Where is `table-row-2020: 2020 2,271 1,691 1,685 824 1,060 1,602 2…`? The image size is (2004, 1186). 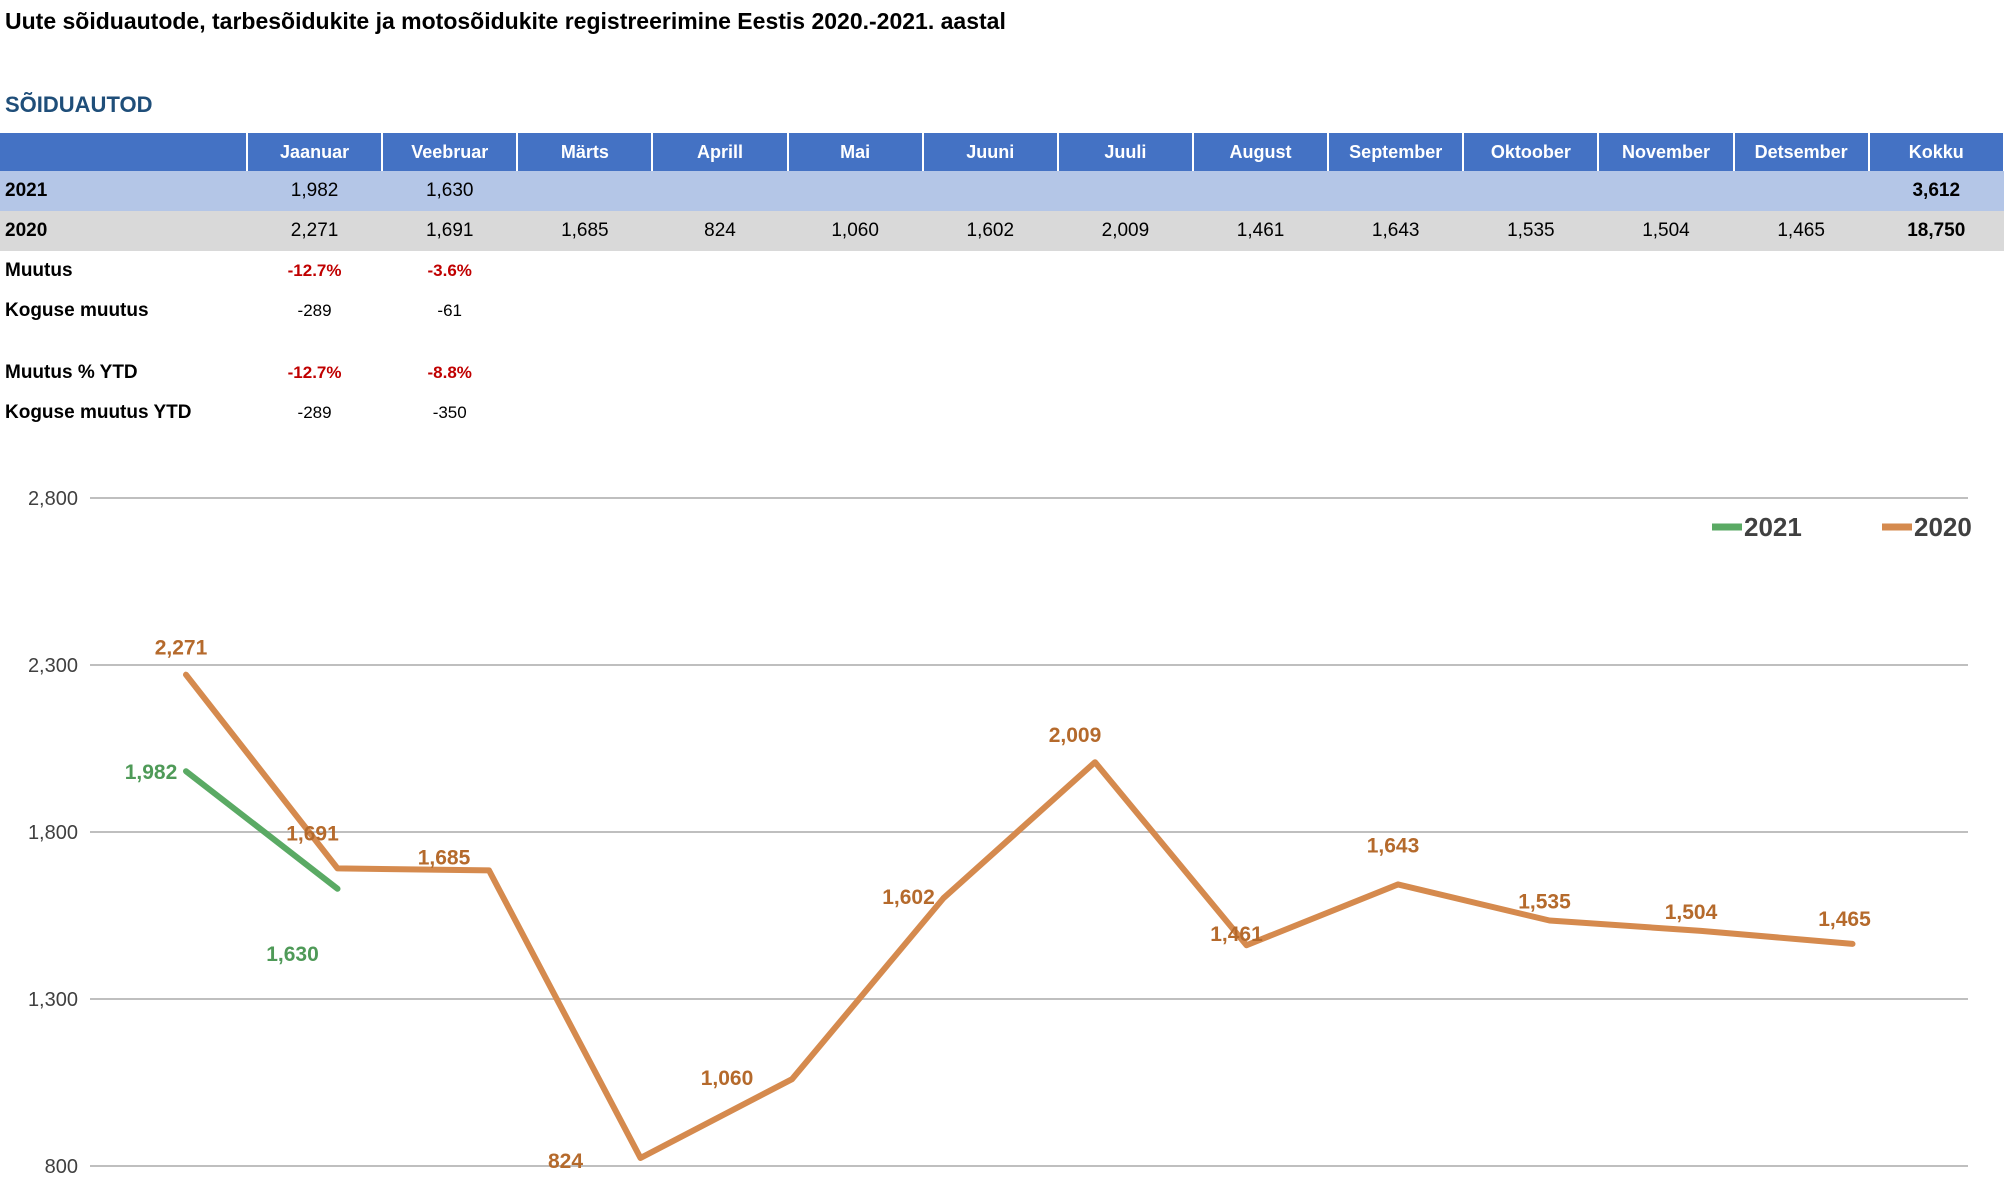
table-row-2020: 2020 2,271 1,691 1,685 824 1,060 1,602 2… is located at coordinates (1002, 231).